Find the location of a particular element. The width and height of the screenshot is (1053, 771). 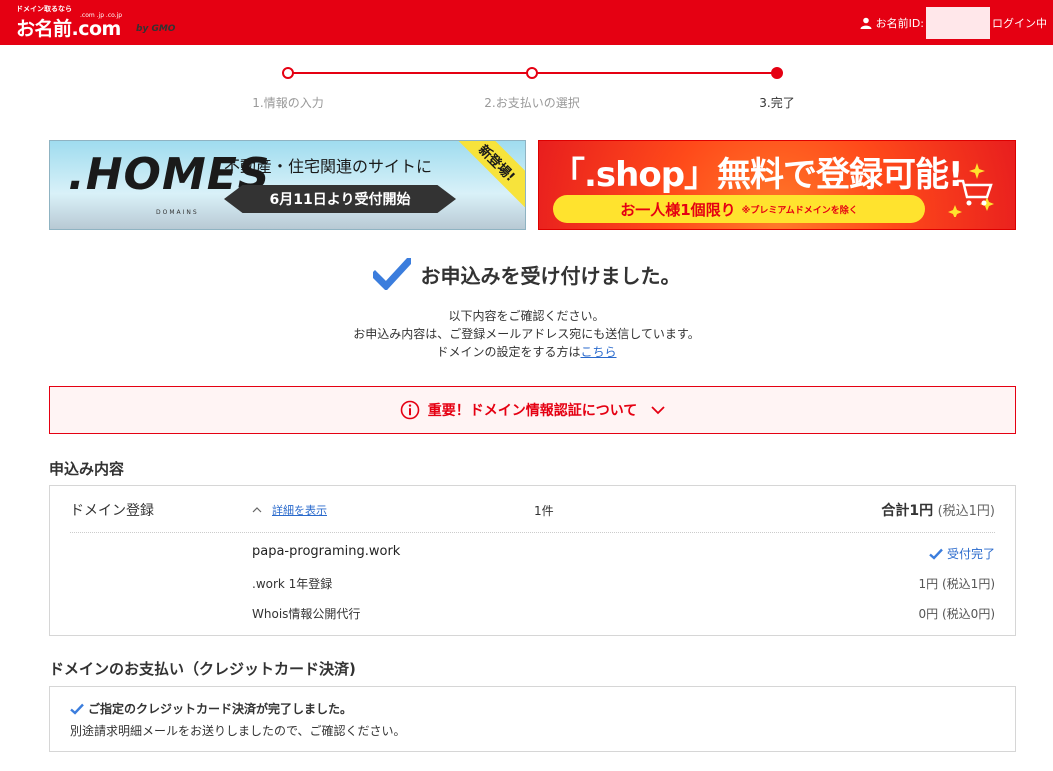

alert-text: 重要！ドメイン情報認証について is located at coordinates (532, 411).